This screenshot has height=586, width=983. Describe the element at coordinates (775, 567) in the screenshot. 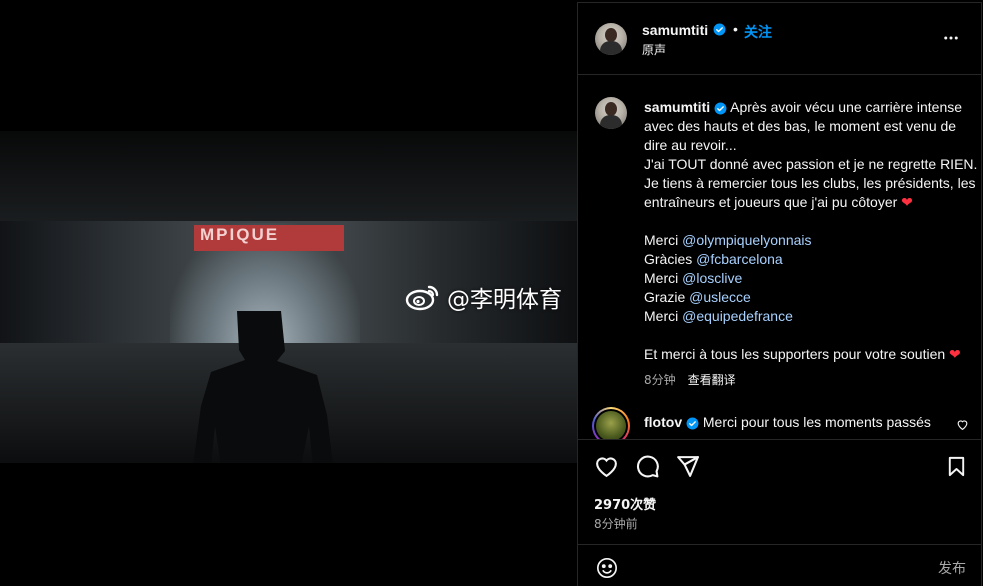

I see `comment-input` at that location.